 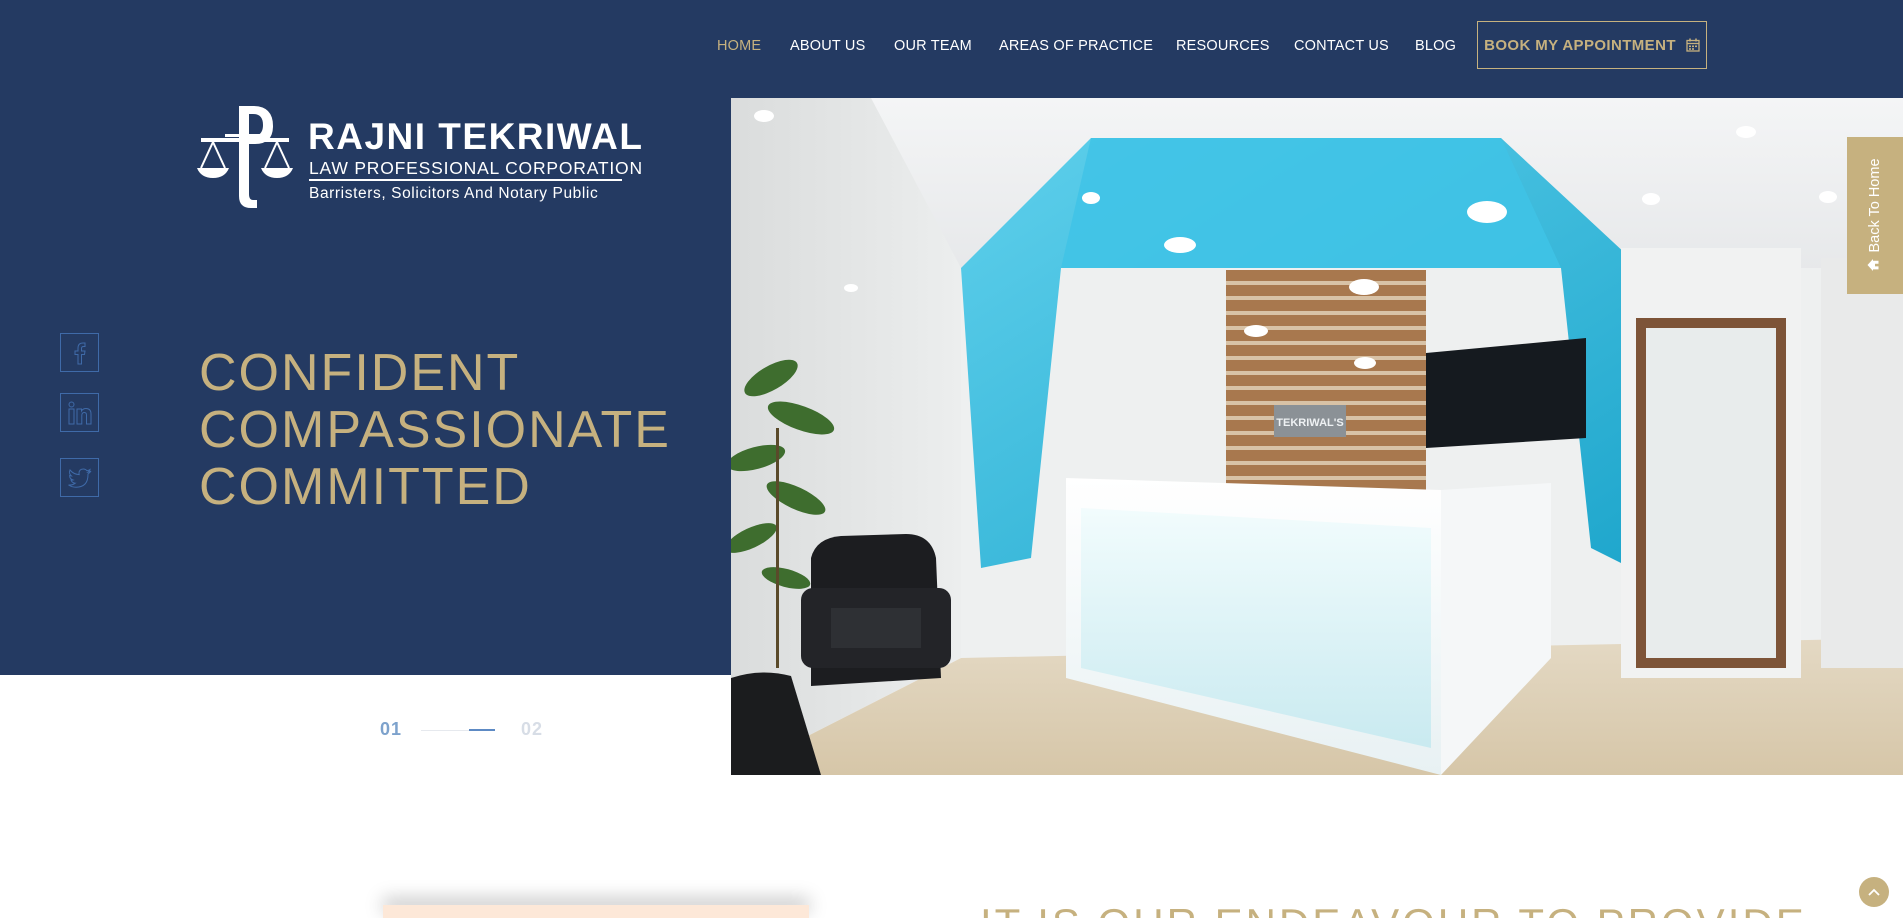 I want to click on headline-line-3: COMMITTED, so click(x=365, y=487).